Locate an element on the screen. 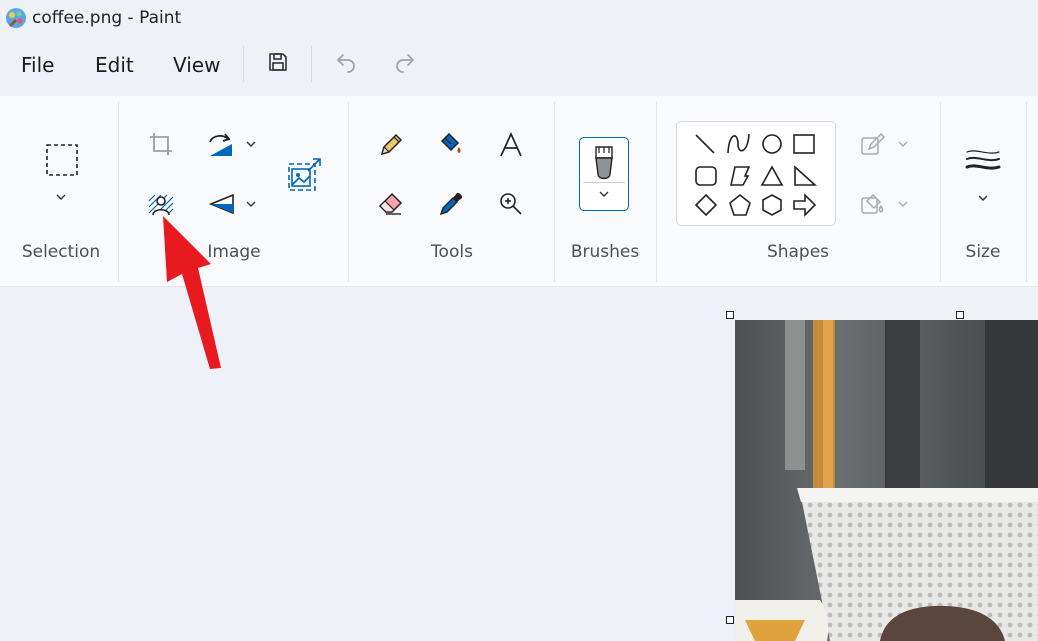 This screenshot has height=641, width=1038. paint-app-icon is located at coordinates (16, 18).